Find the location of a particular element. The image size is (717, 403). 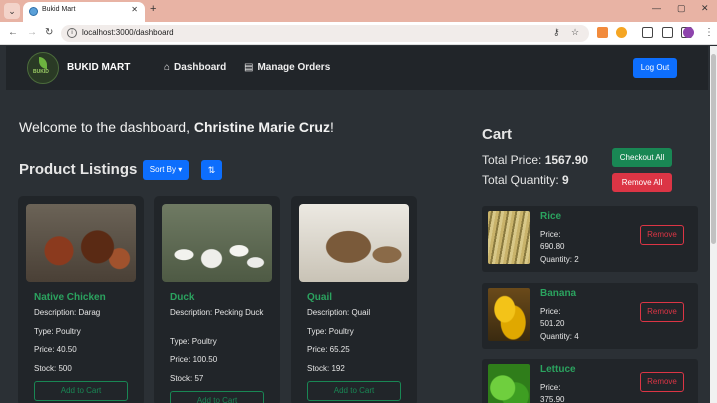

product-description: Description: Quail is located at coordinates (339, 312).